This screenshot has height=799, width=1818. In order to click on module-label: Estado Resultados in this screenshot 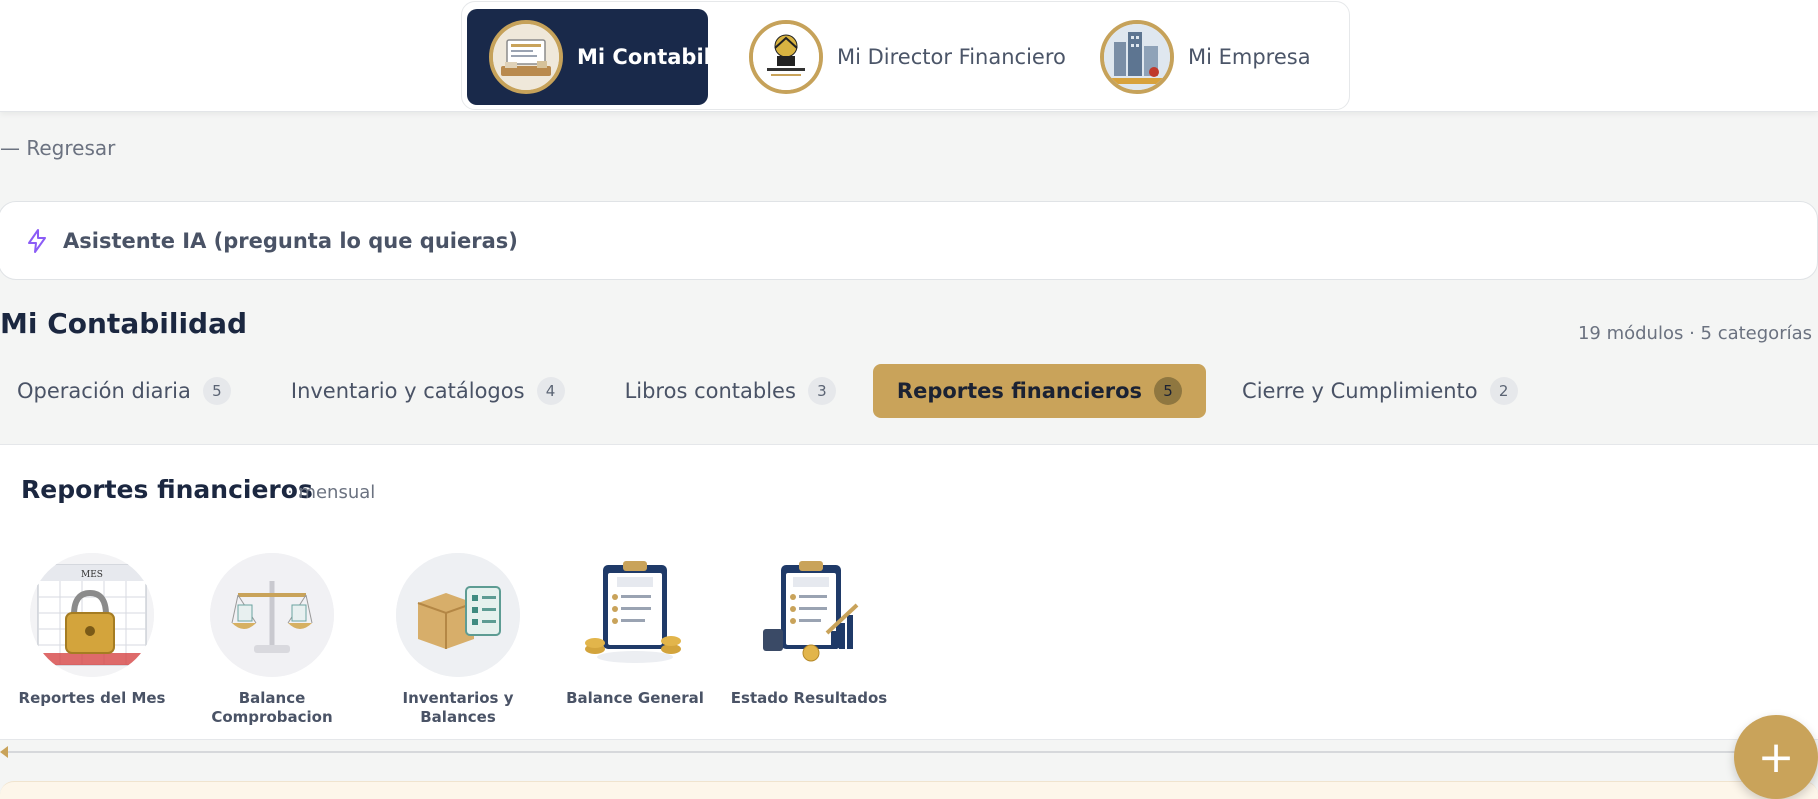, I will do `click(809, 698)`.